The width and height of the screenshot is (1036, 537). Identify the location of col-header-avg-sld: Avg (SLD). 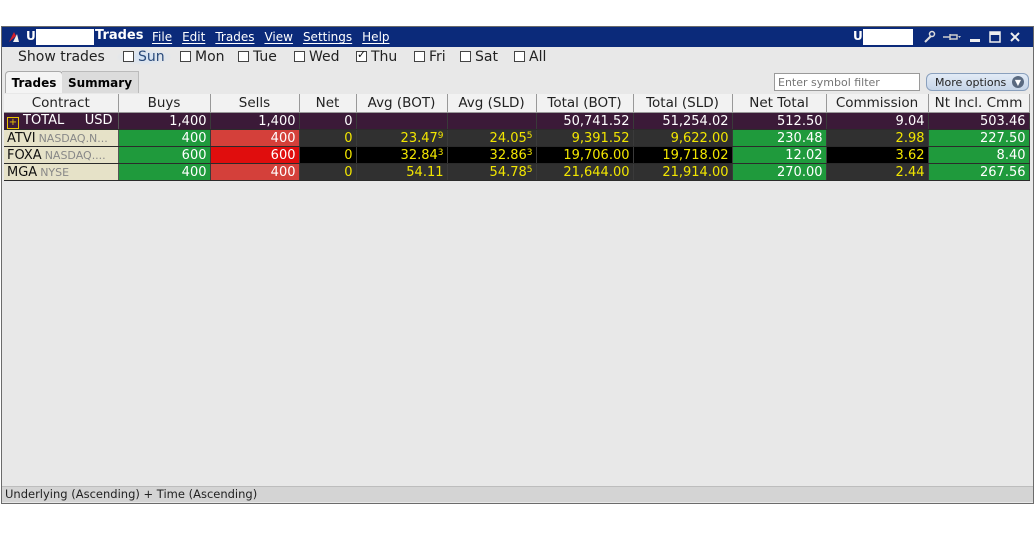
(492, 103).